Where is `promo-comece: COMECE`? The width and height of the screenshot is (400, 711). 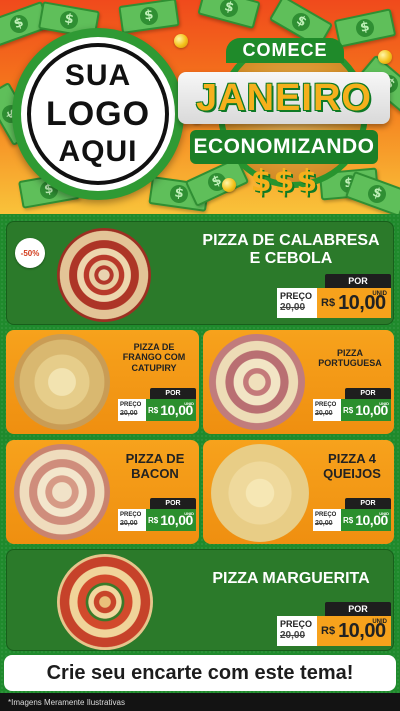 promo-comece: COMECE is located at coordinates (285, 50).